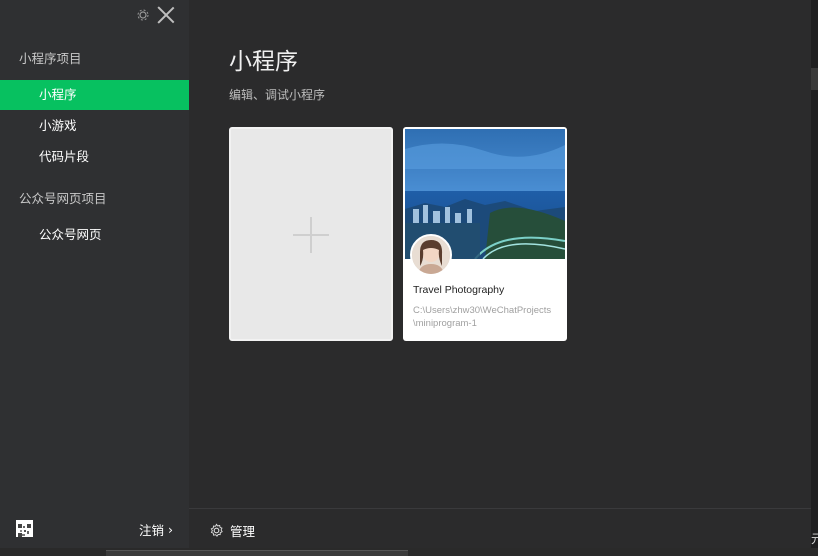 Image resolution: width=818 pixels, height=556 pixels. Describe the element at coordinates (409, 552) in the screenshot. I see `background-window-strip` at that location.